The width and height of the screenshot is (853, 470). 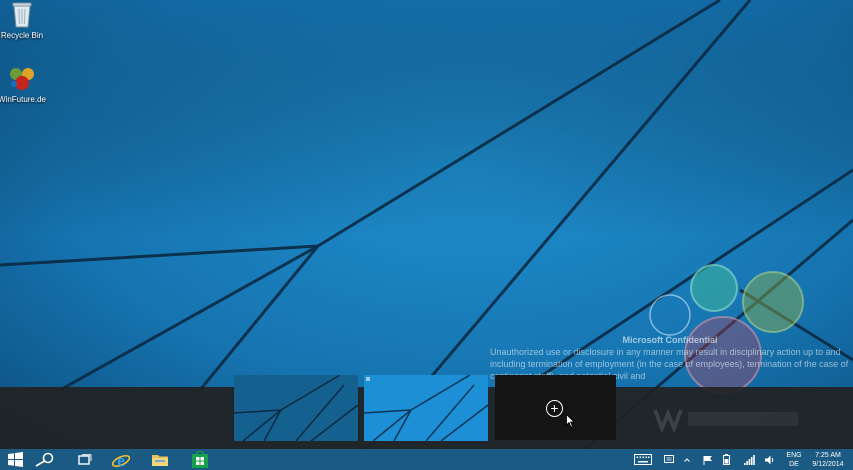 I want to click on clock-time: 7:25 AM, so click(x=828, y=455).